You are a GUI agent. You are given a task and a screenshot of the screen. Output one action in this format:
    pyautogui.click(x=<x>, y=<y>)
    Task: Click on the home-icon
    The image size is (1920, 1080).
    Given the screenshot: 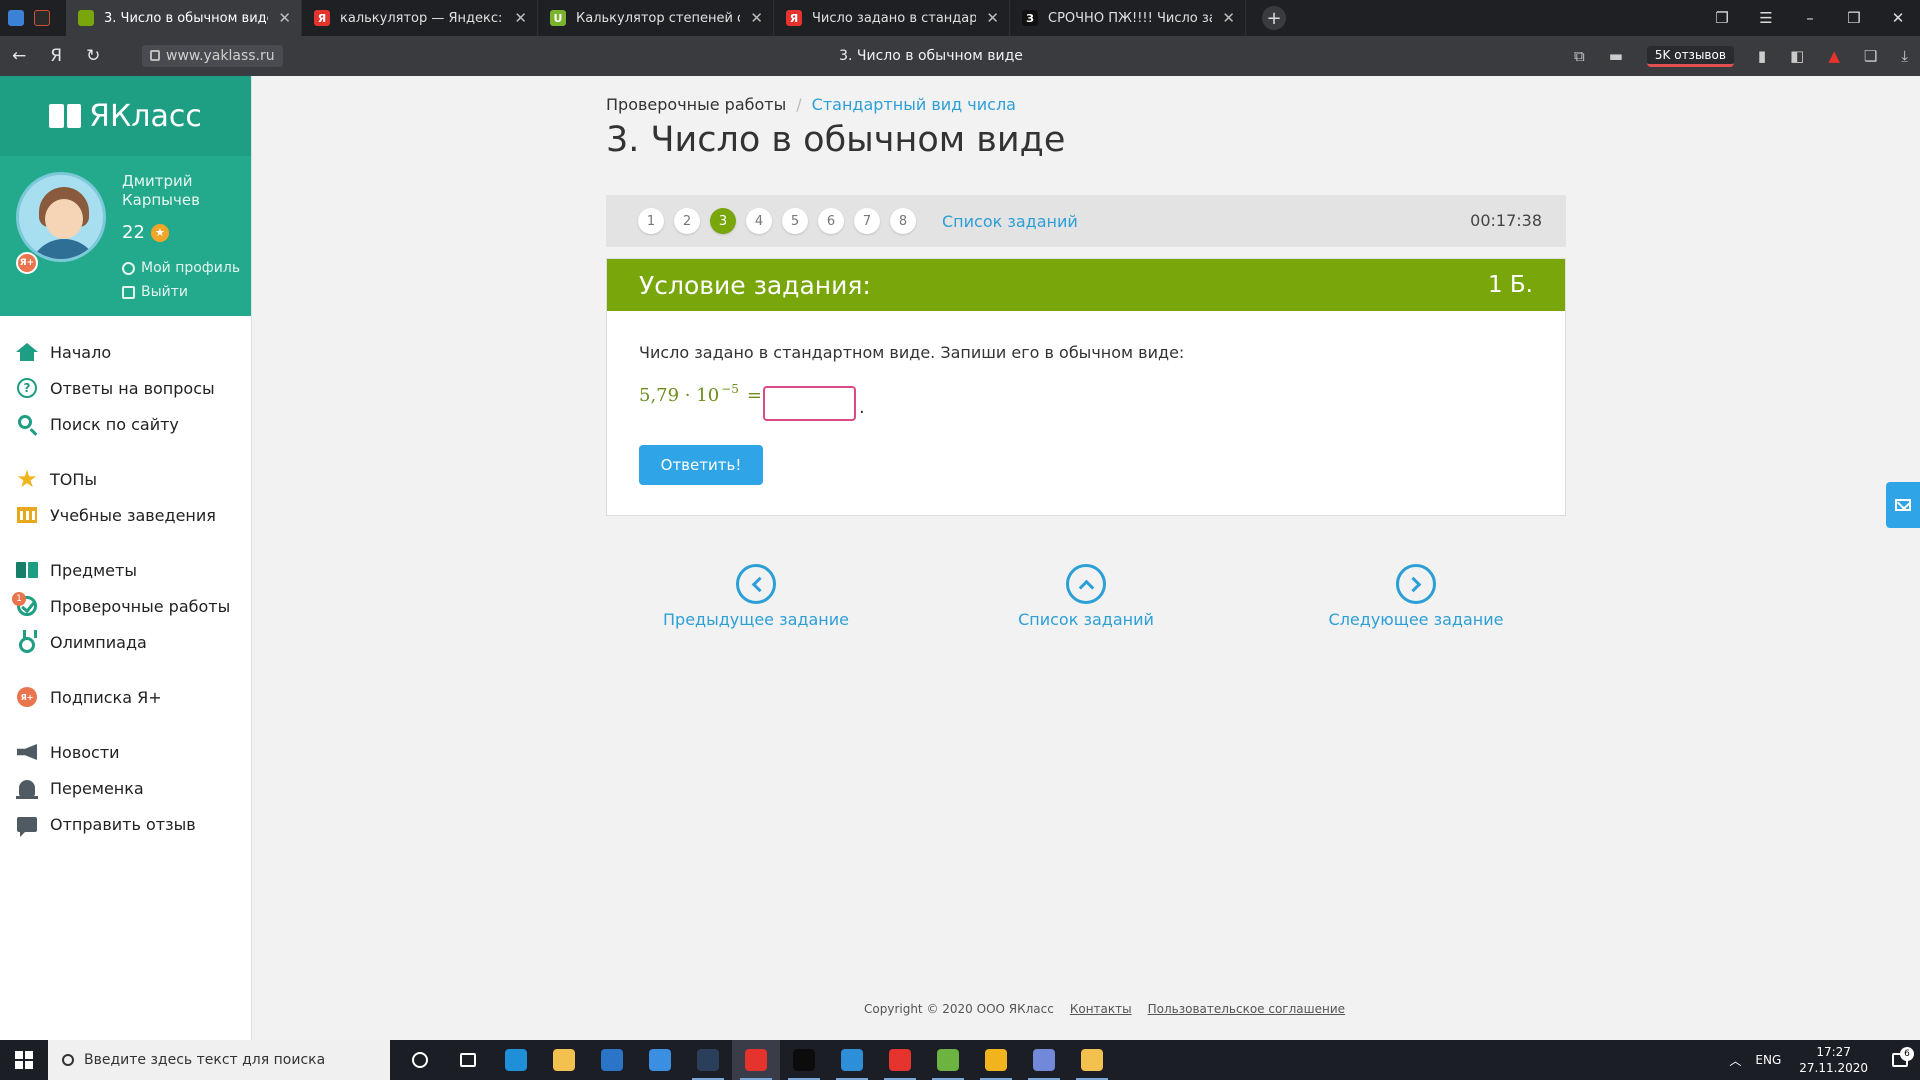 What is the action you would take?
    pyautogui.click(x=27, y=352)
    